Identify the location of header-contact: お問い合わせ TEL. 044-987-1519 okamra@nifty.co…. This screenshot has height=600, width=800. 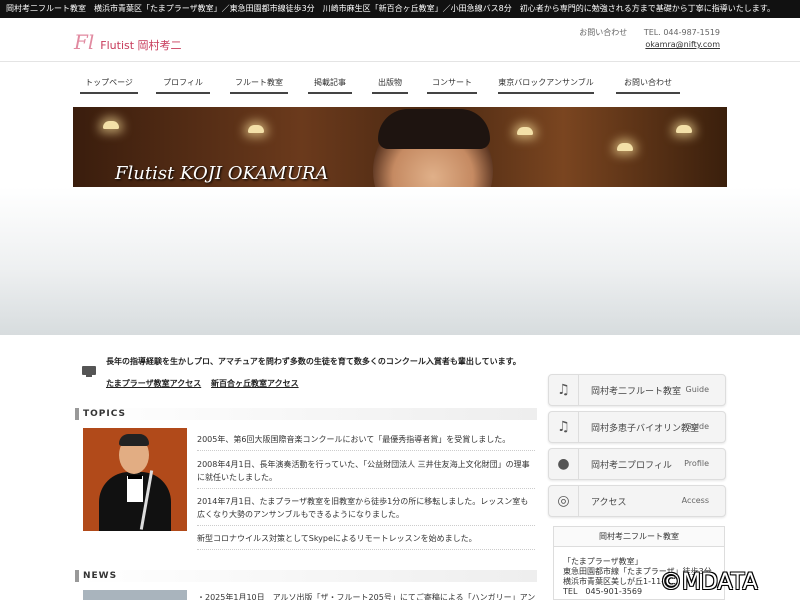
(649, 38).